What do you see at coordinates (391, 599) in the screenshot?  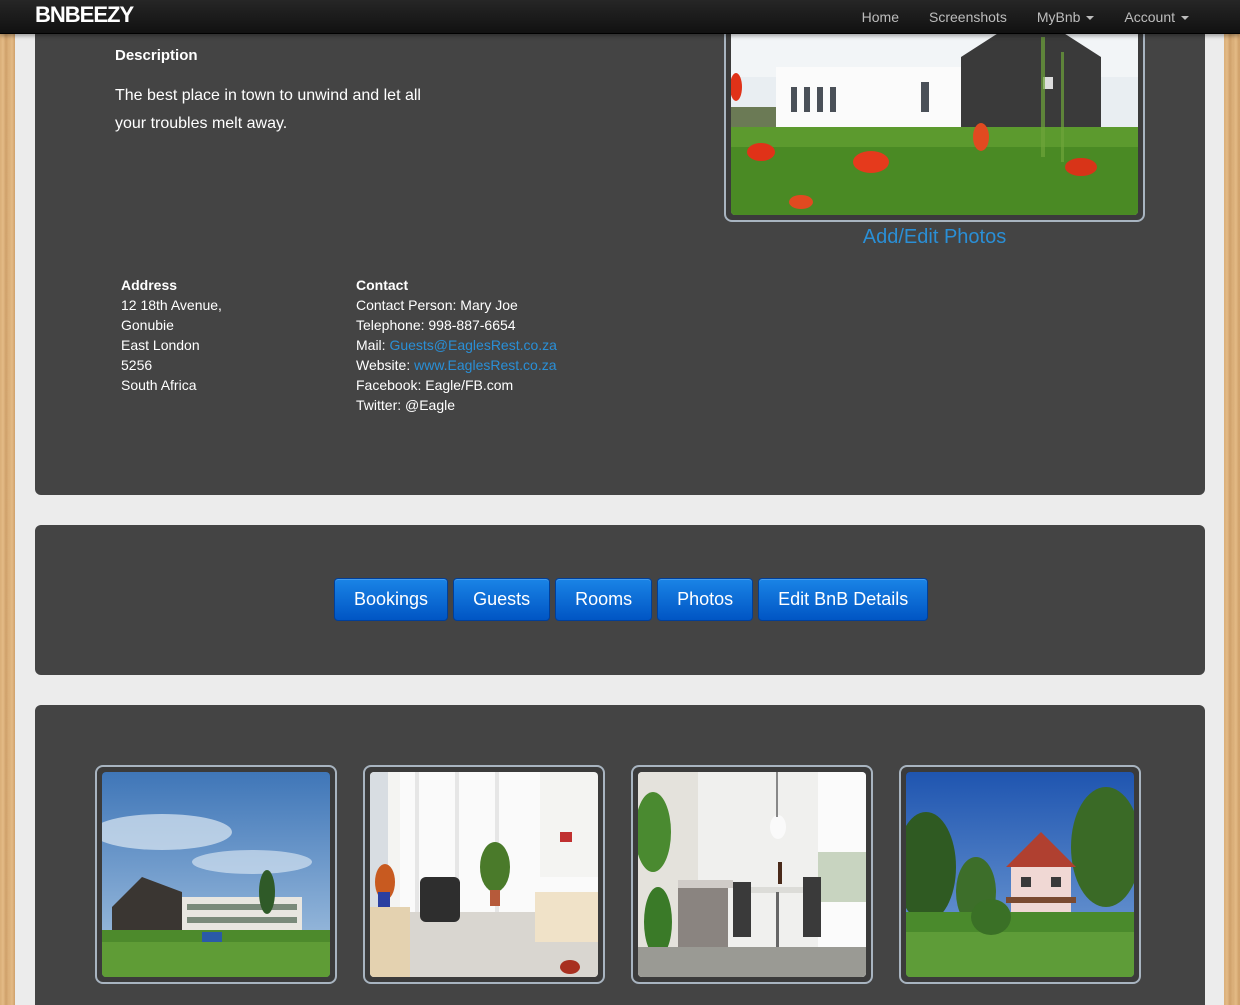 I see `bookings-button: Bookings` at bounding box center [391, 599].